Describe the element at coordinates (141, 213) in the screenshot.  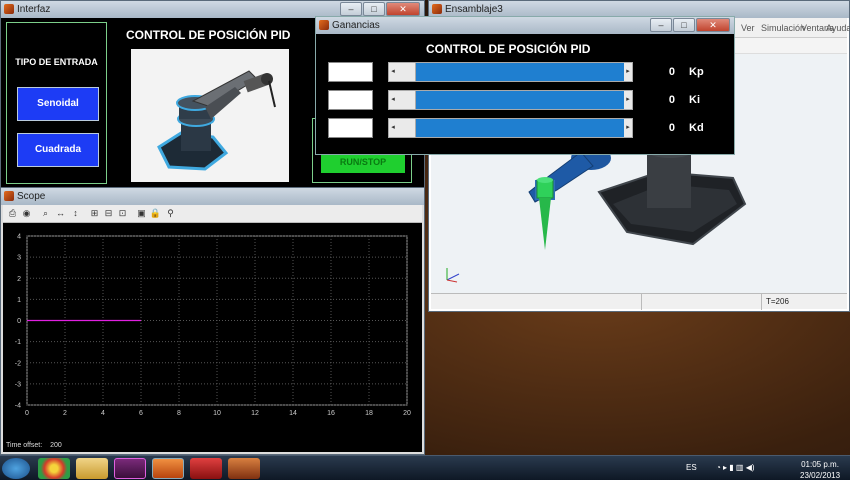
I see `floating-scope-icon: ▣` at that location.